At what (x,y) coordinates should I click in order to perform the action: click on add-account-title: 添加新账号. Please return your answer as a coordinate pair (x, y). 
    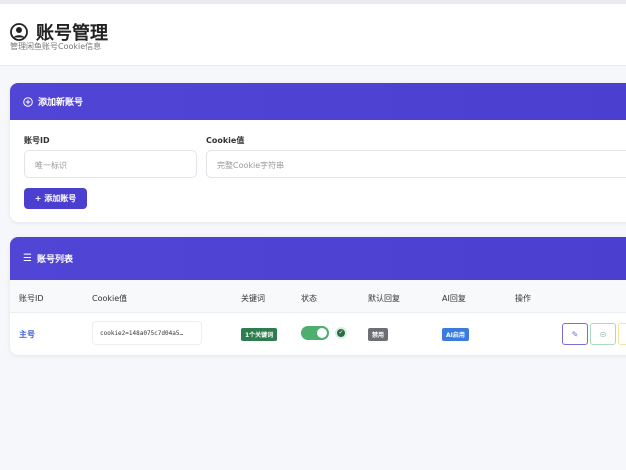
    Looking at the image, I should click on (61, 103).